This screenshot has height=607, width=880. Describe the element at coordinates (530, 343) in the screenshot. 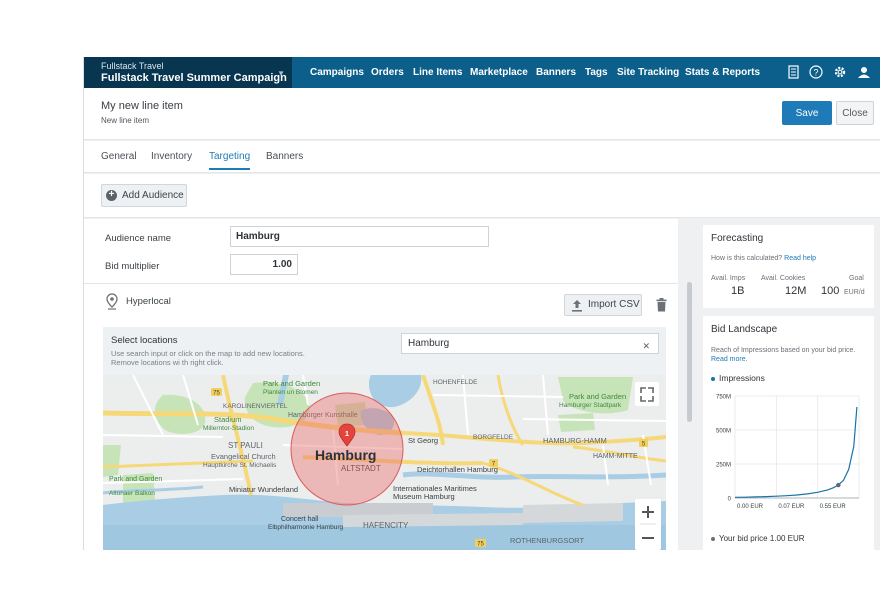

I see `location-search-input: Hamburg ✕` at that location.